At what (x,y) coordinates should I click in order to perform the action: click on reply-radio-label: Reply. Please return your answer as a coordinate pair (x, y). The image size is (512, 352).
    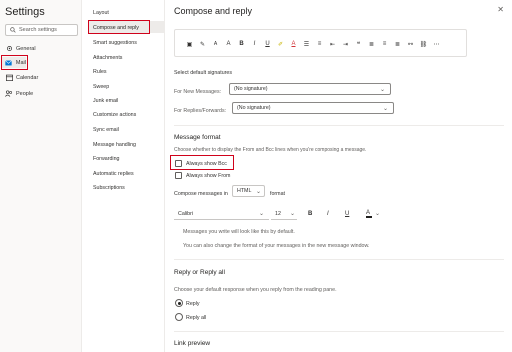
    Looking at the image, I should click on (193, 304).